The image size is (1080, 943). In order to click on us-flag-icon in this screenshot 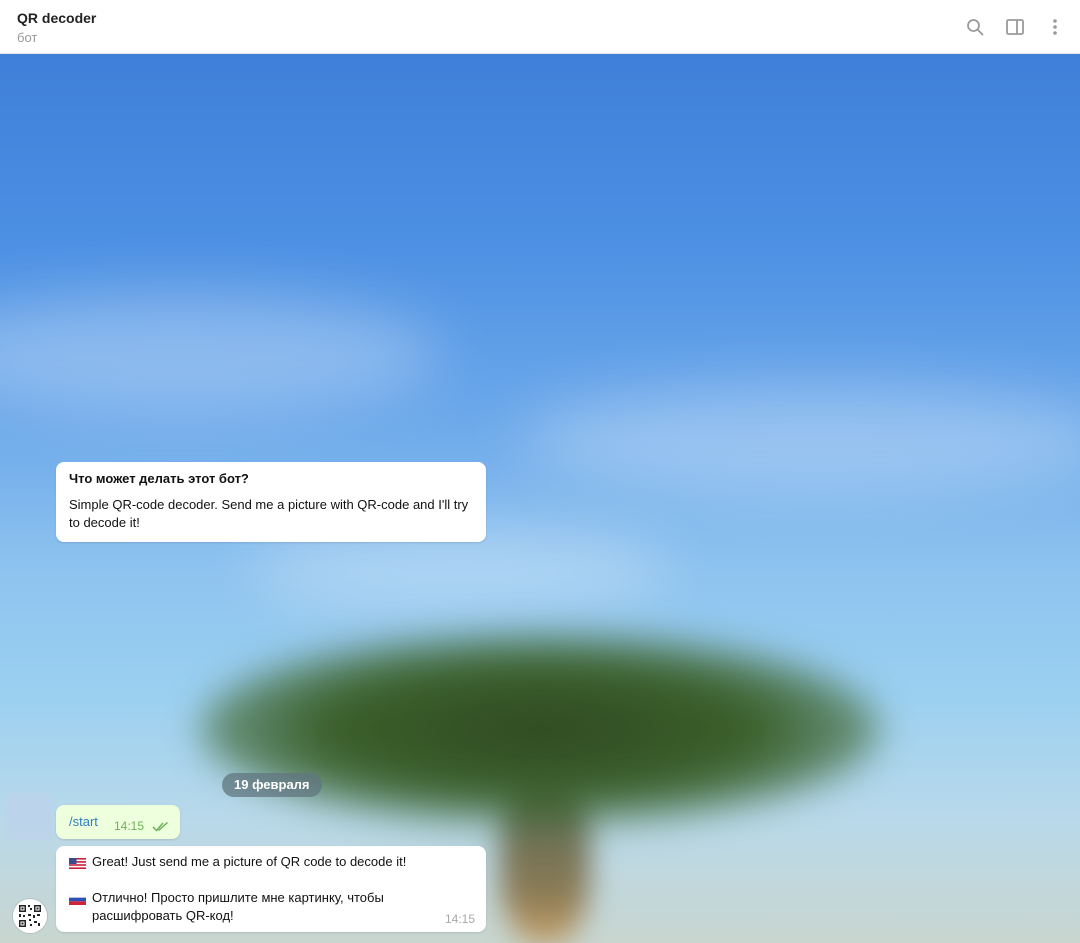, I will do `click(77, 862)`.